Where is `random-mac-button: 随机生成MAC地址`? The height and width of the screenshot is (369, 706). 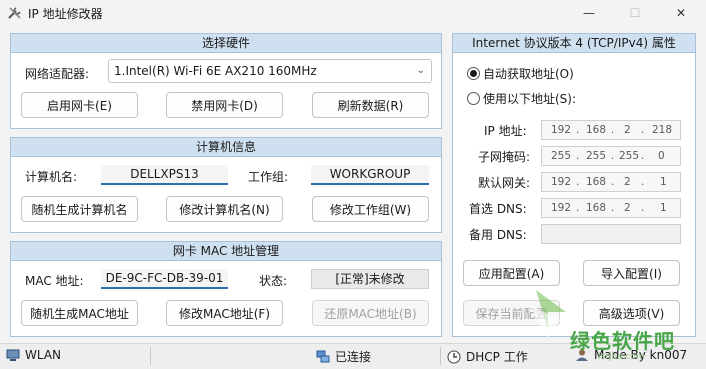 random-mac-button: 随机生成MAC地址 is located at coordinates (79, 313).